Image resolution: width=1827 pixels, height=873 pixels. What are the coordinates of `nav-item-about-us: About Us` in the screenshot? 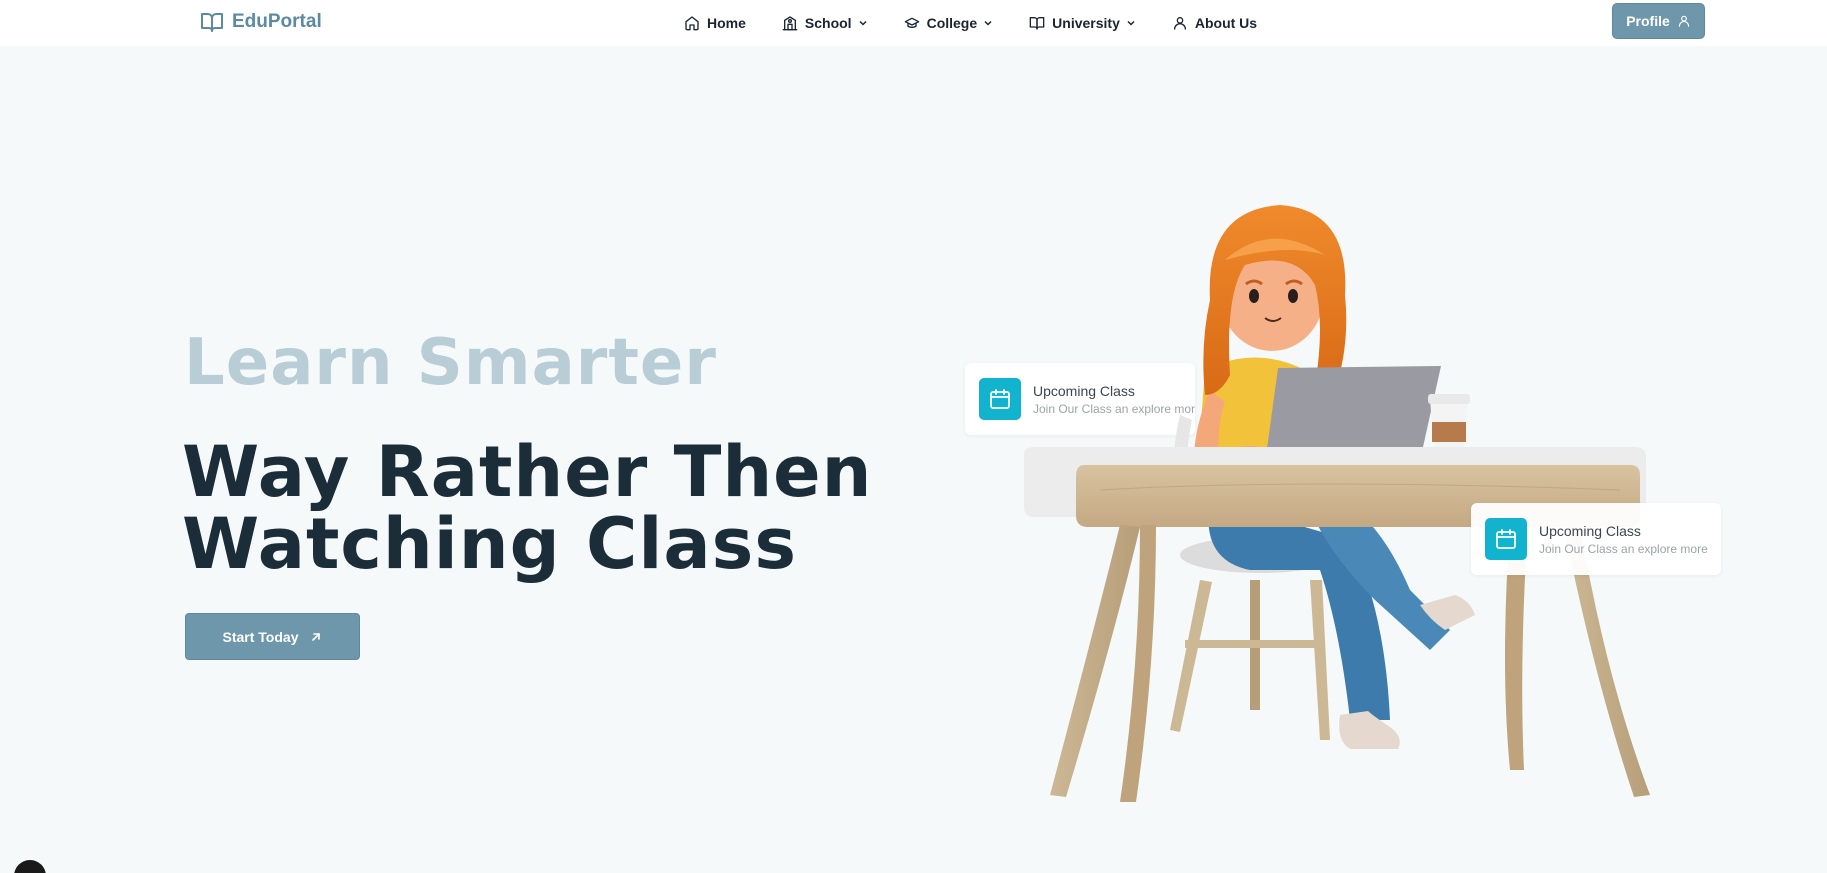 It's located at (1214, 23).